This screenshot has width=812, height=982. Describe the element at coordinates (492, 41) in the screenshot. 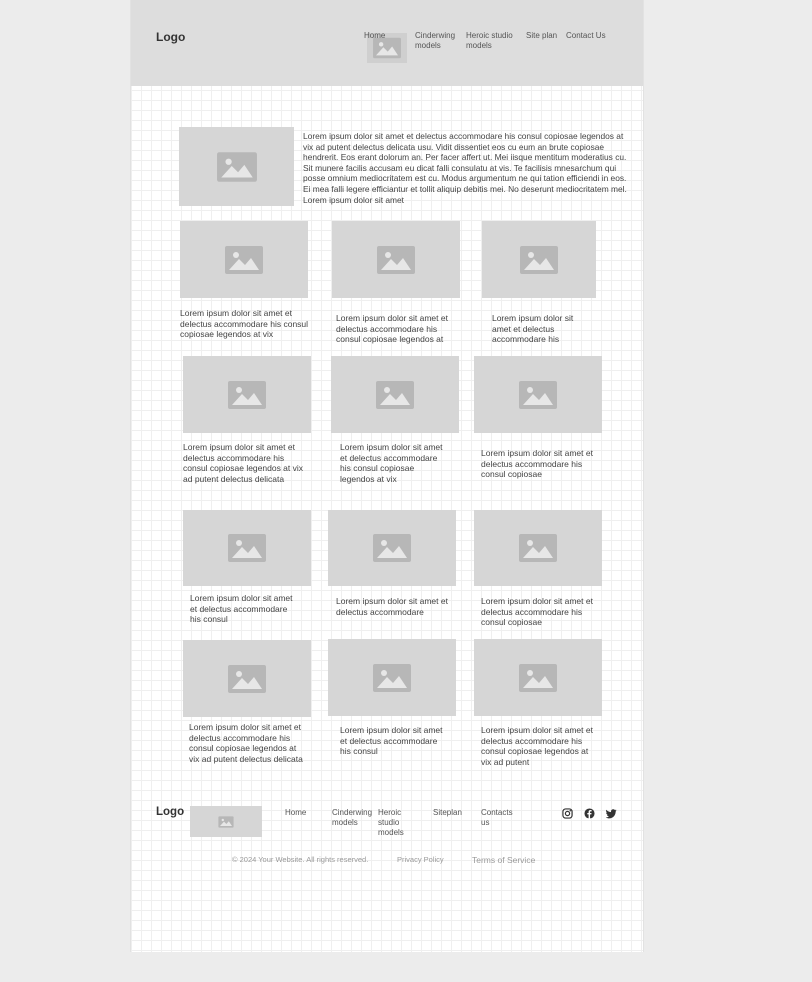

I see `nav-heroic-studio-models: Heroic studio models` at that location.